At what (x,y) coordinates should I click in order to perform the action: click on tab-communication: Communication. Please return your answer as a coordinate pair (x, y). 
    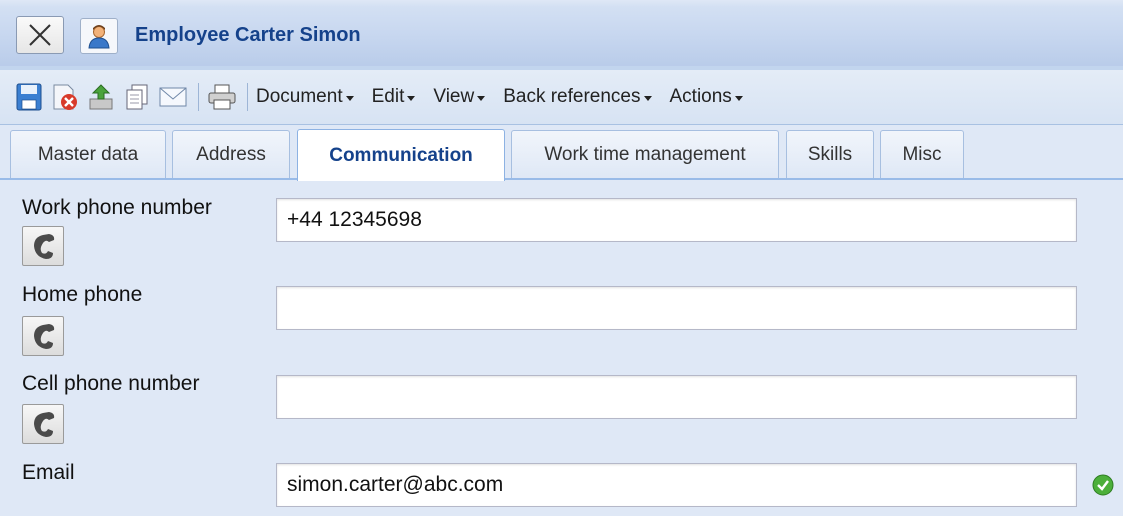
    Looking at the image, I should click on (401, 155).